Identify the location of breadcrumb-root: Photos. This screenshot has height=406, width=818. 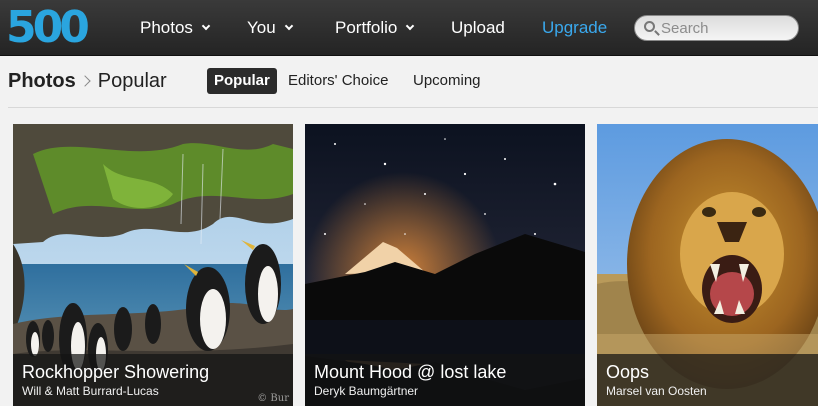
(42, 81).